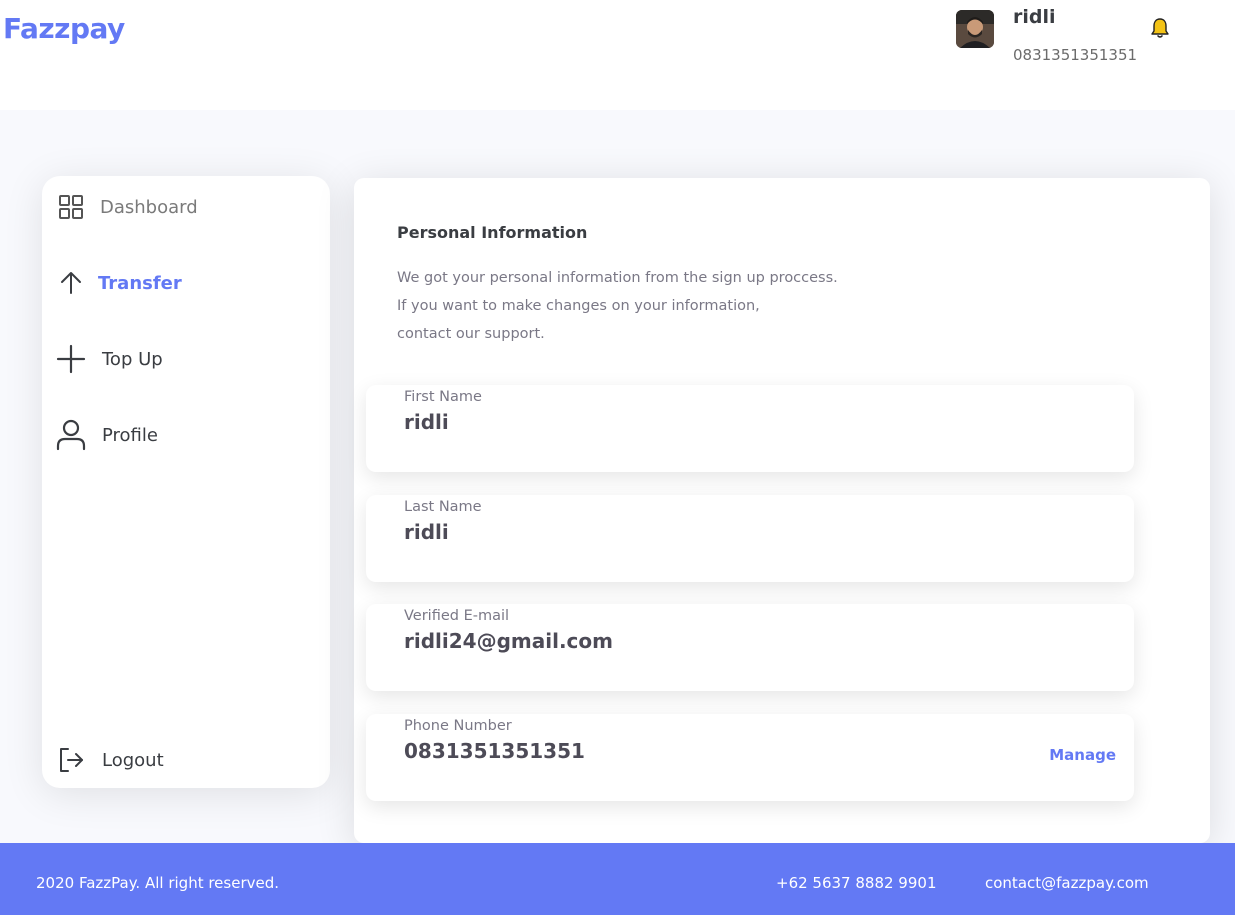 The width and height of the screenshot is (1235, 915). I want to click on page-title: Personal Information, so click(492, 232).